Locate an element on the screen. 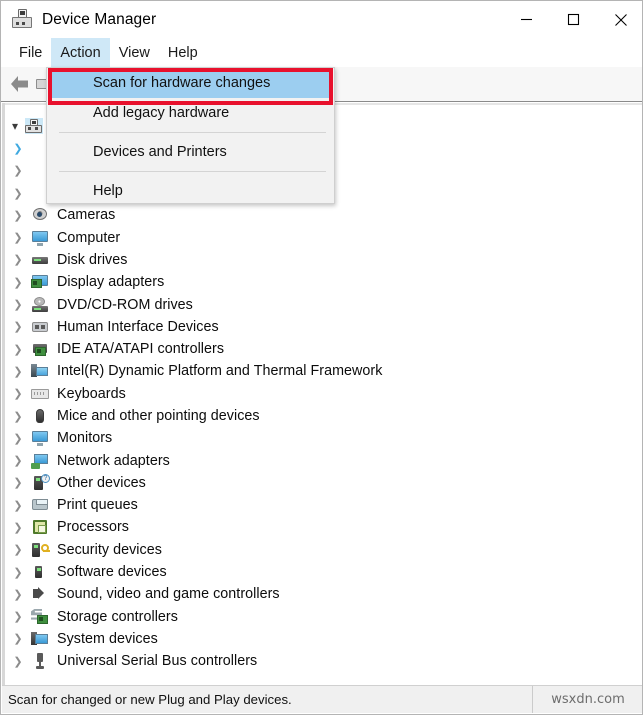 The image size is (643, 715). menu-view: View is located at coordinates (134, 52).